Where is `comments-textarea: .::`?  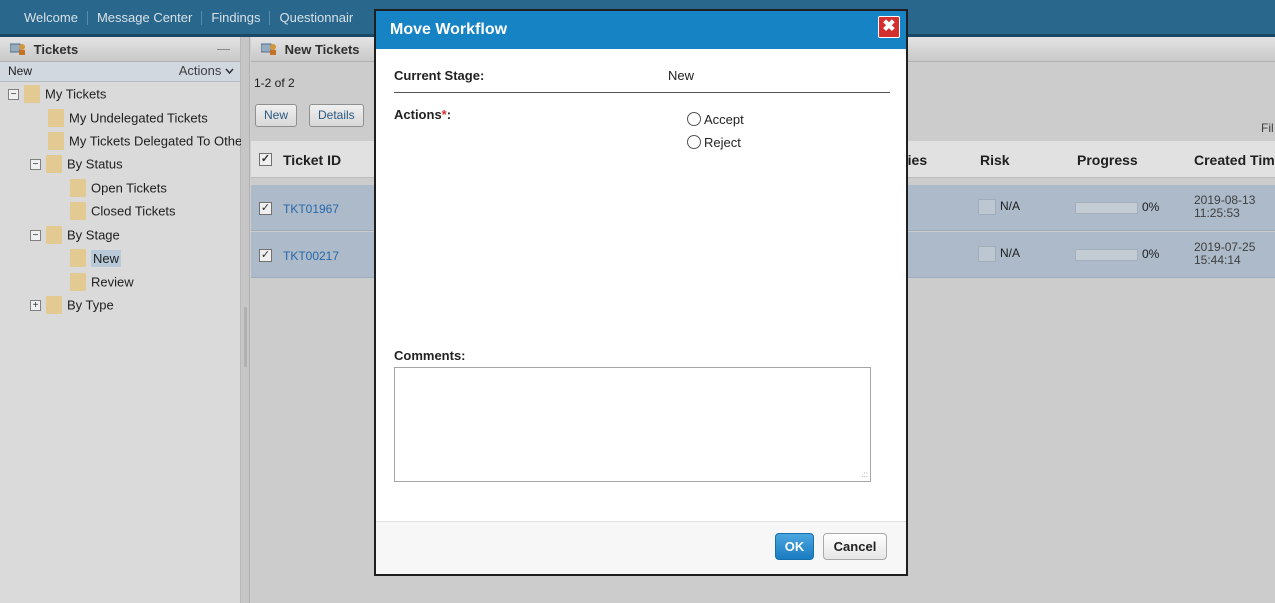 comments-textarea: .:: is located at coordinates (632, 424).